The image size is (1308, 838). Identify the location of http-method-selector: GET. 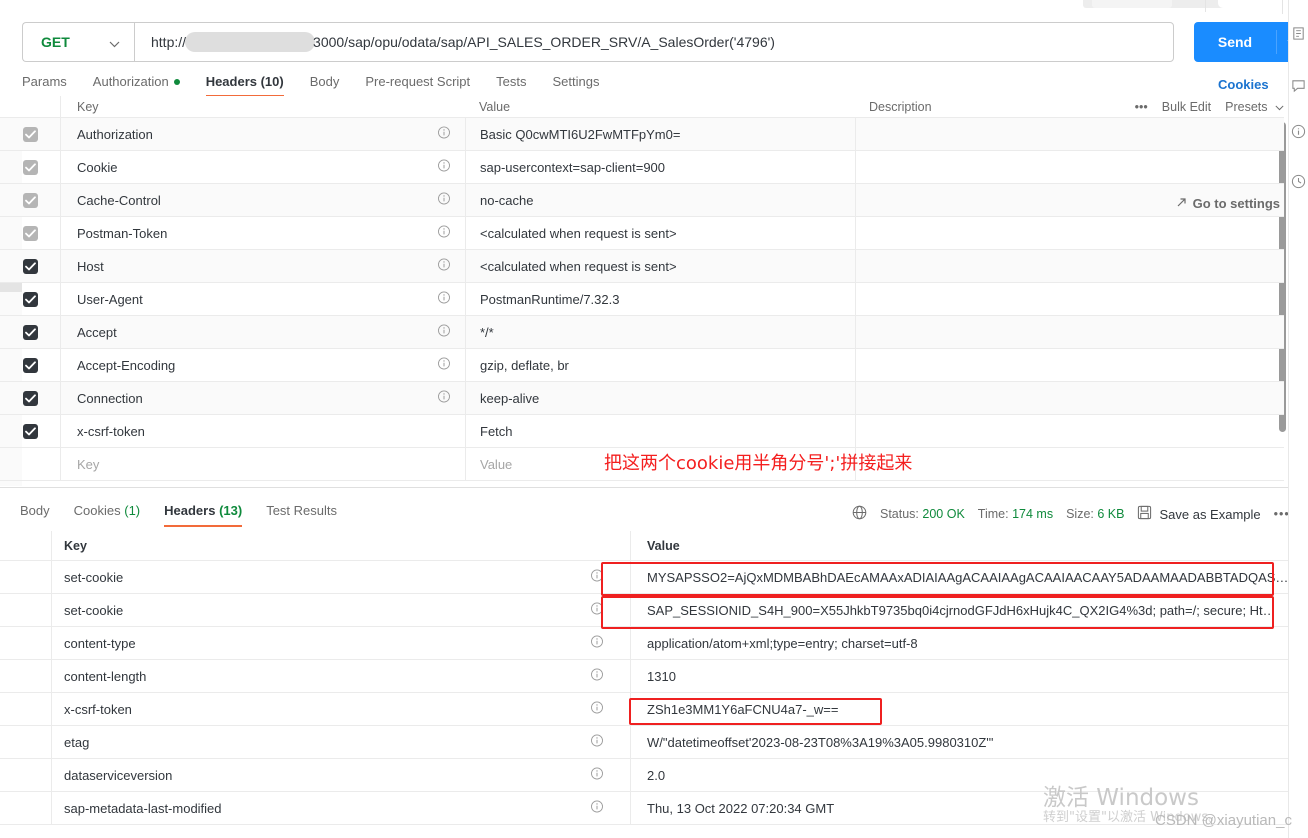
(78, 42).